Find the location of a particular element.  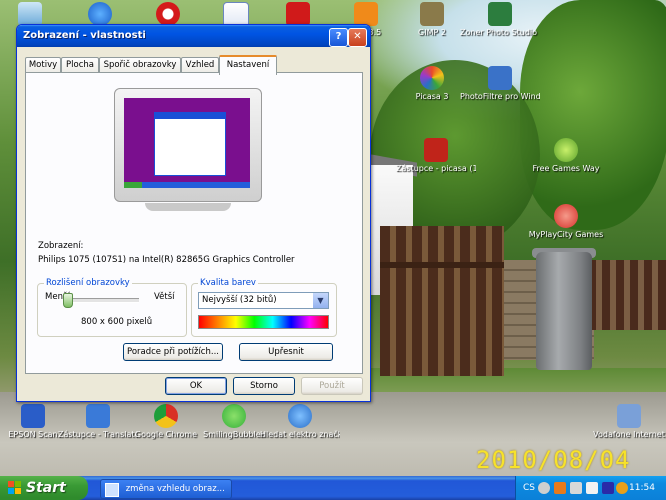

start-button: Start is located at coordinates (44, 488).